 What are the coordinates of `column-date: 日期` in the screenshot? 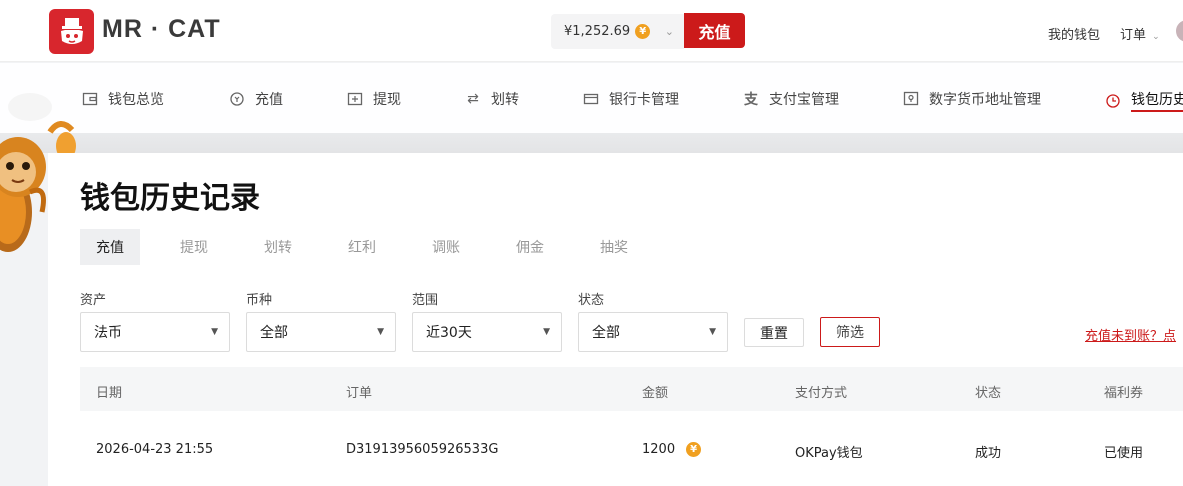 It's located at (109, 393).